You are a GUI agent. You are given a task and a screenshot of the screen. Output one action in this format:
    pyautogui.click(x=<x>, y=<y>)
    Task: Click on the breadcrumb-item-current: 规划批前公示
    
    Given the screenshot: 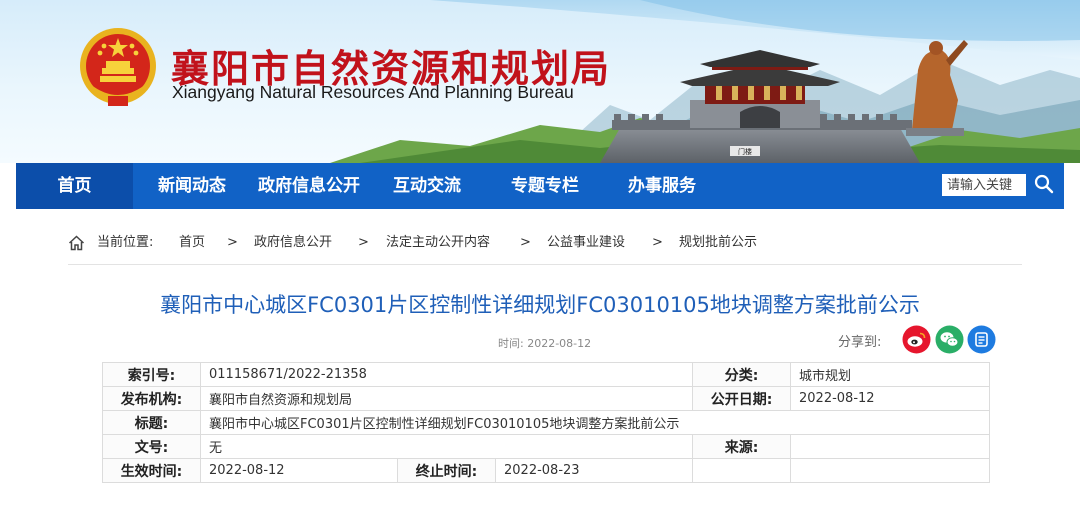 What is the action you would take?
    pyautogui.click(x=718, y=243)
    